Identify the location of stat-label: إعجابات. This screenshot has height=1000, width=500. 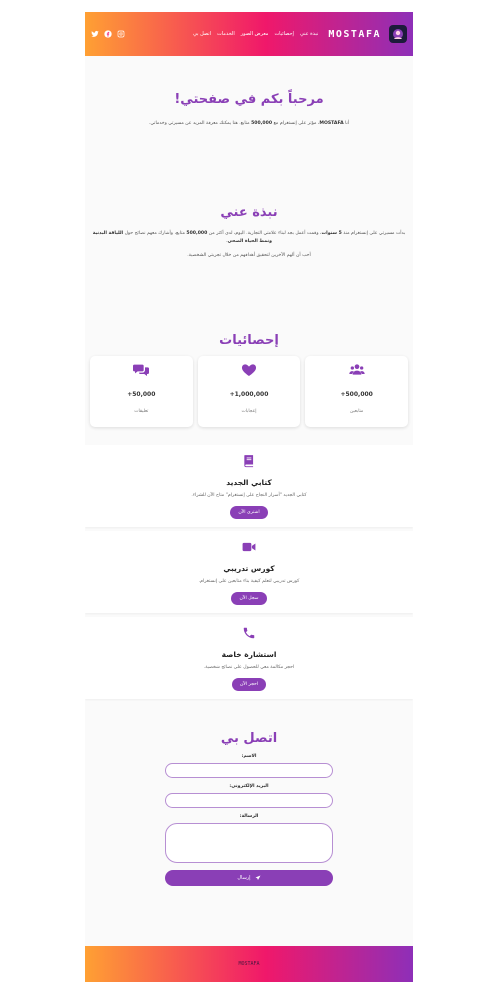
(249, 411).